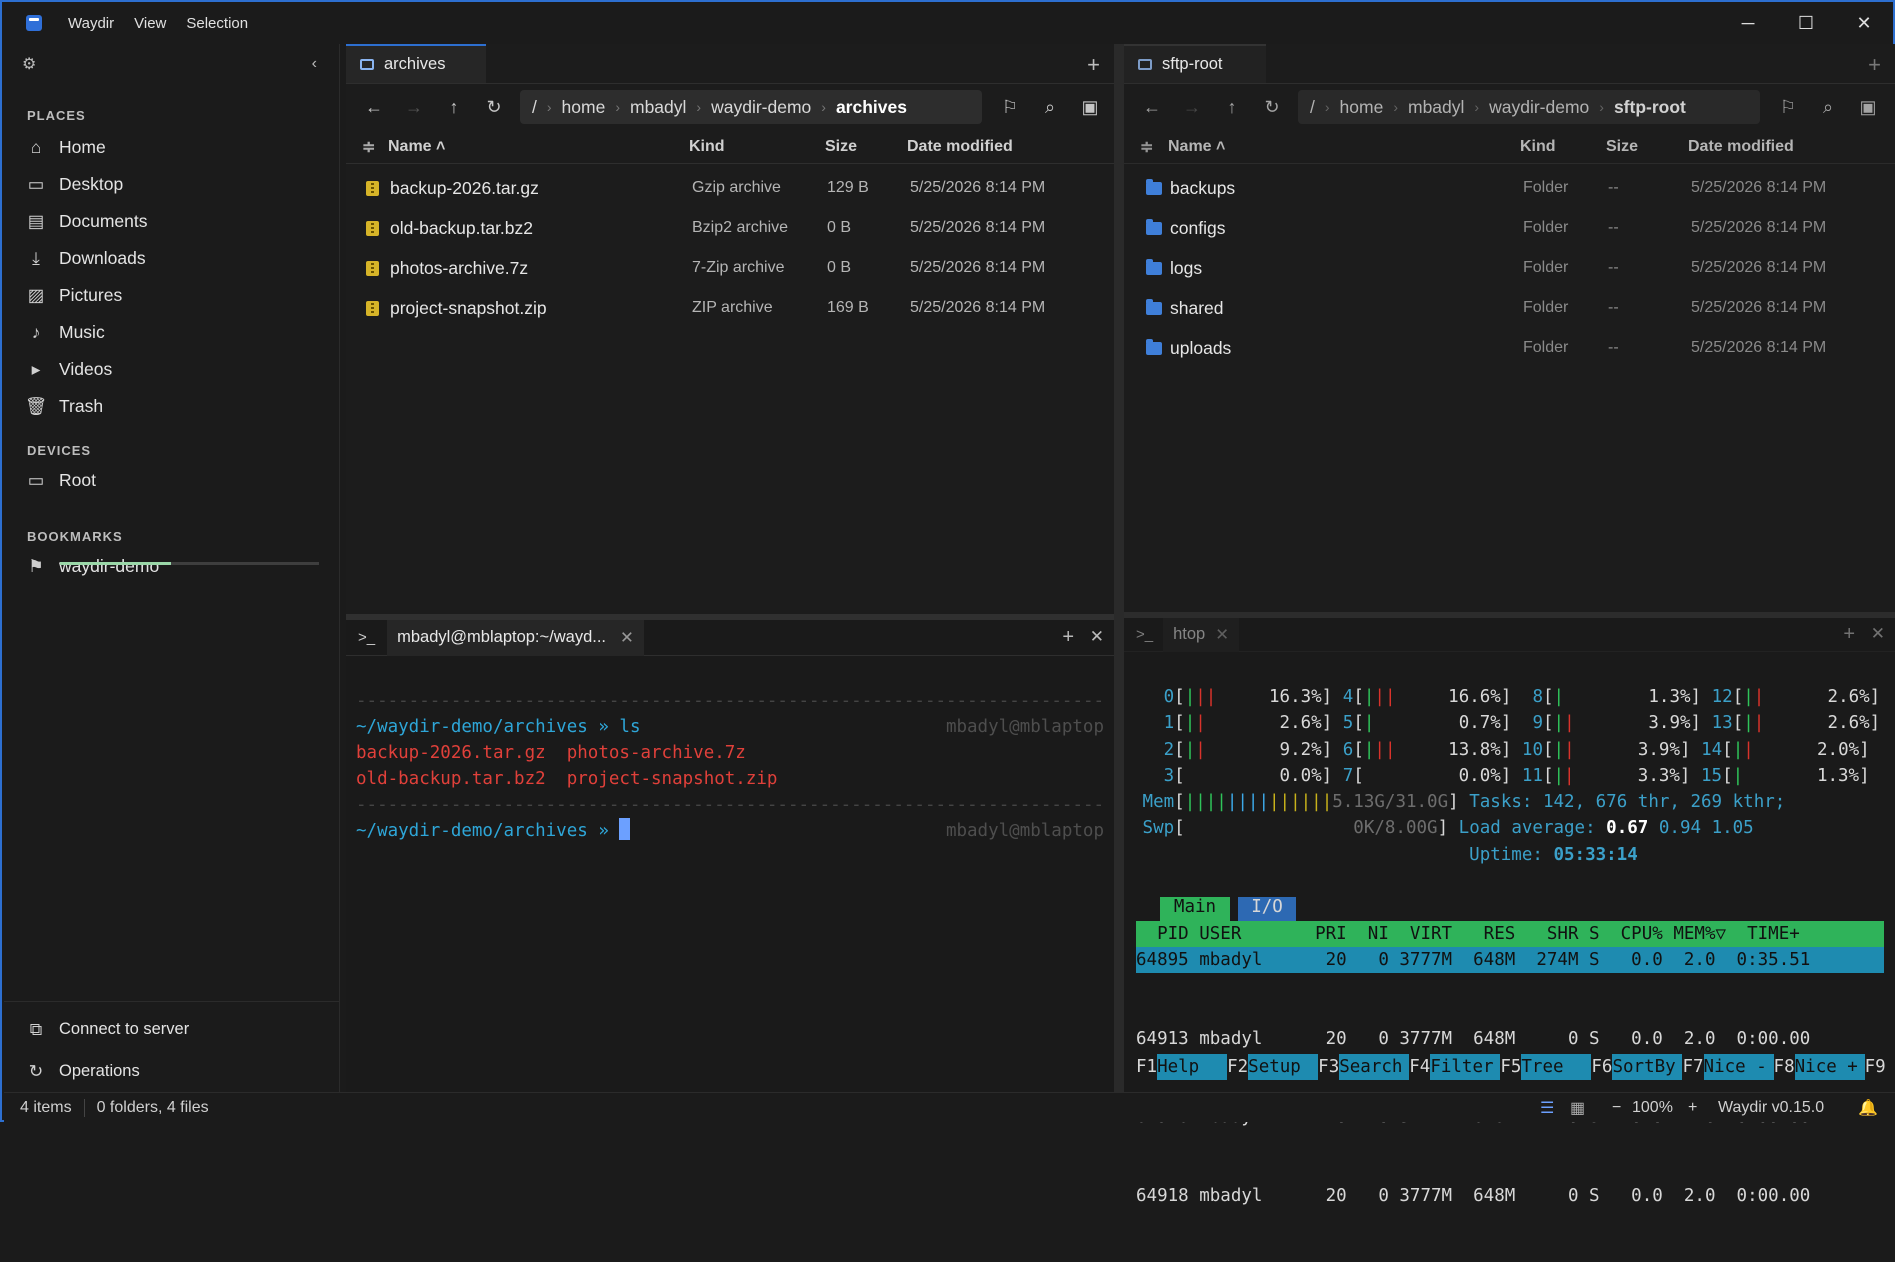  What do you see at coordinates (1829, 1067) in the screenshot?
I see `fkey-label: Nice +` at bounding box center [1829, 1067].